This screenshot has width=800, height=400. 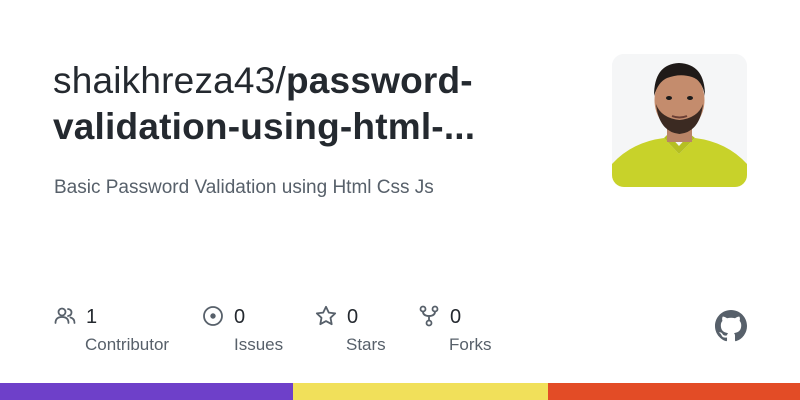 What do you see at coordinates (92, 317) in the screenshot?
I see `stat-value: 1` at bounding box center [92, 317].